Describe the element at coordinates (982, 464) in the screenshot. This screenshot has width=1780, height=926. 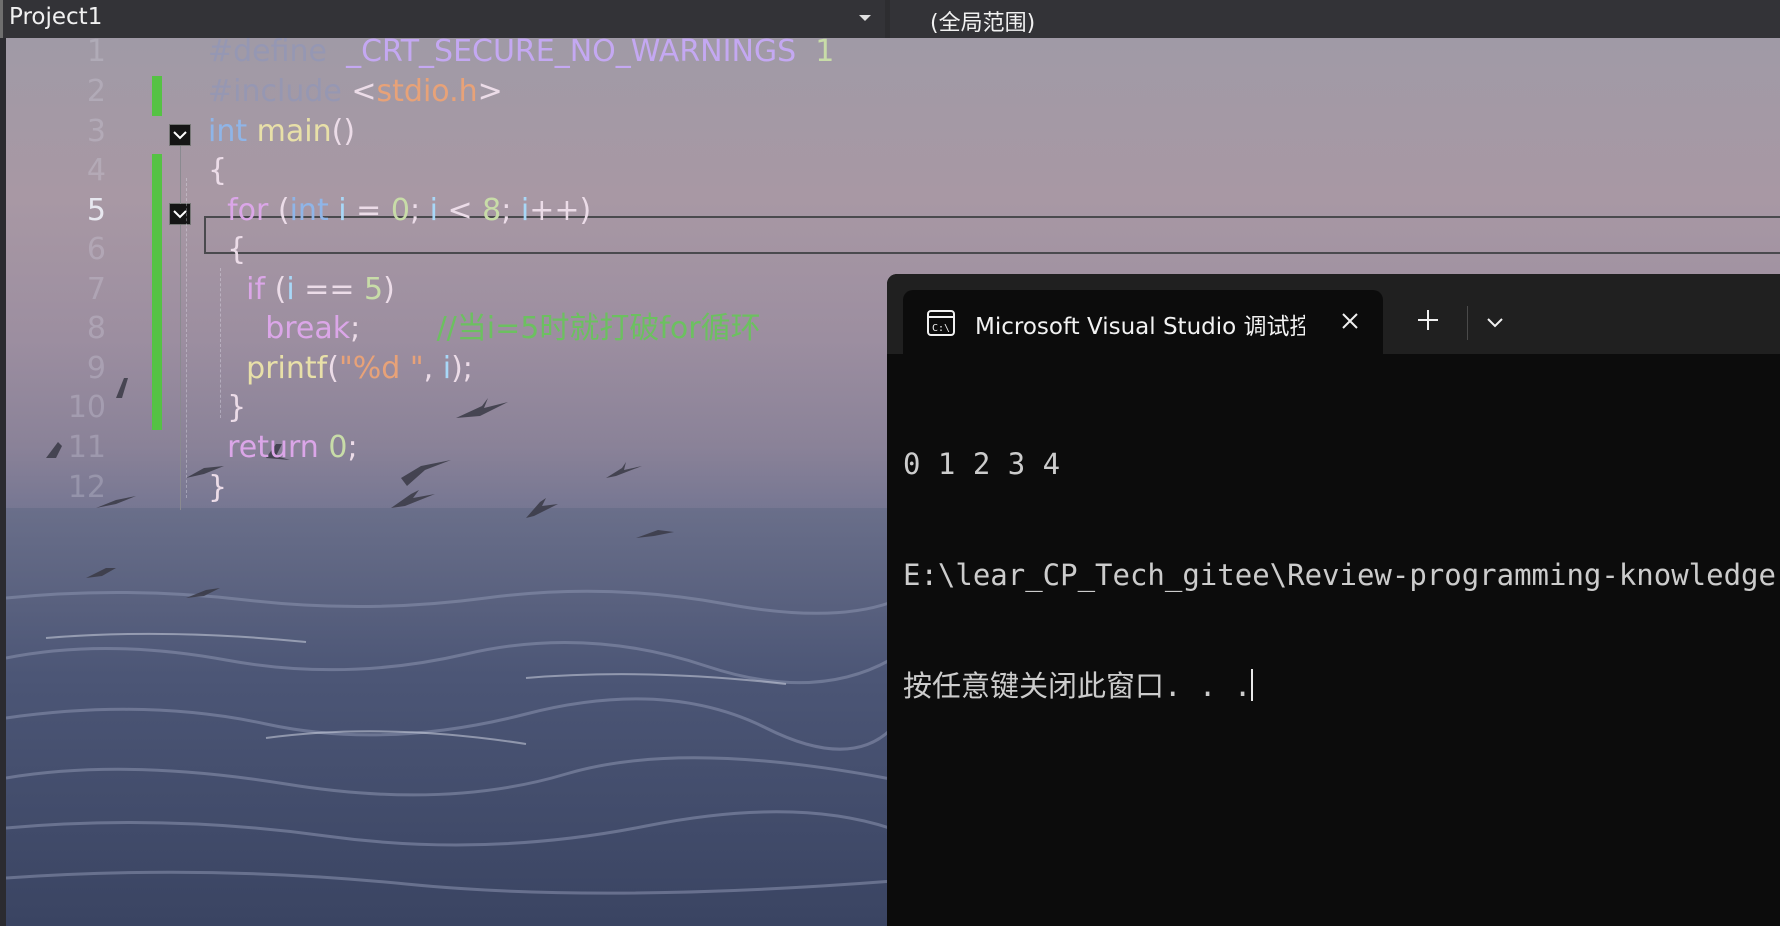
I see `console-line: 0 1 2 3 4` at that location.